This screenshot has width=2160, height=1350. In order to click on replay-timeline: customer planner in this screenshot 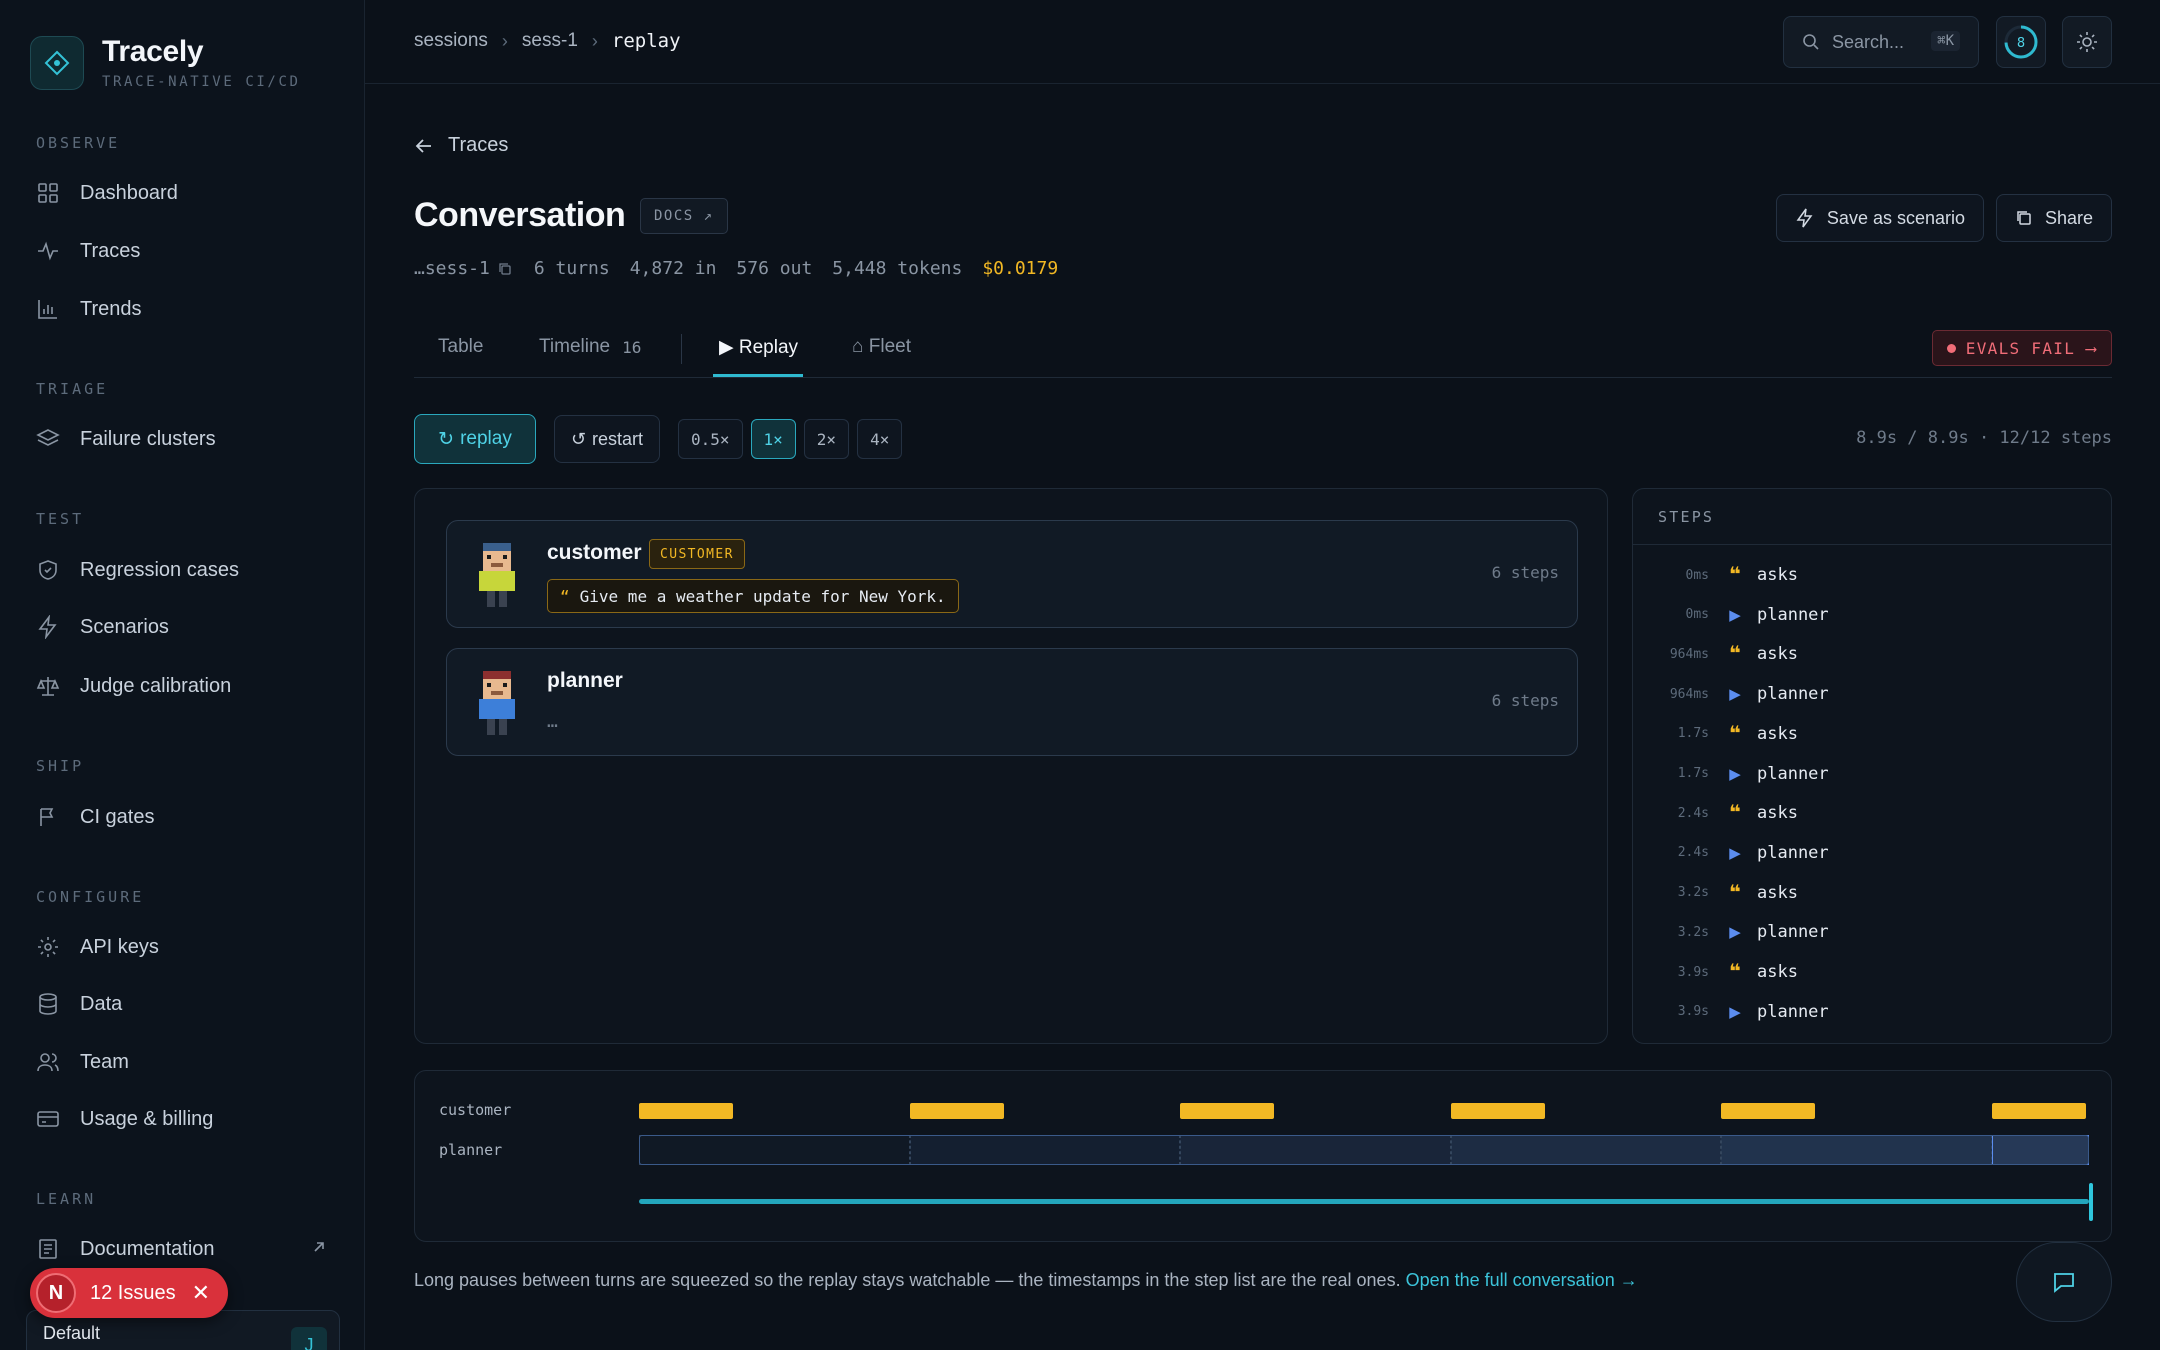, I will do `click(1263, 1156)`.